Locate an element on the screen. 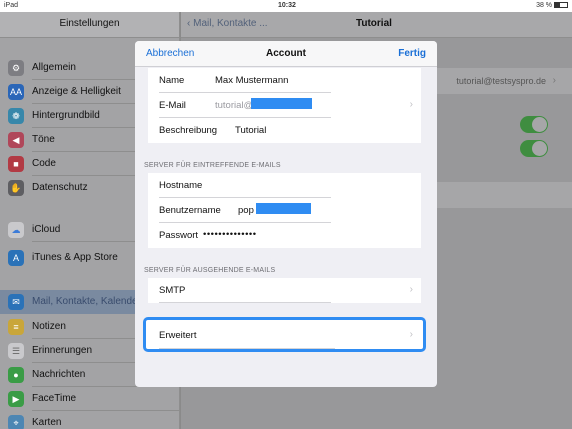 The width and height of the screenshot is (572, 429). reminders-icon: ☰ is located at coordinates (16, 351).